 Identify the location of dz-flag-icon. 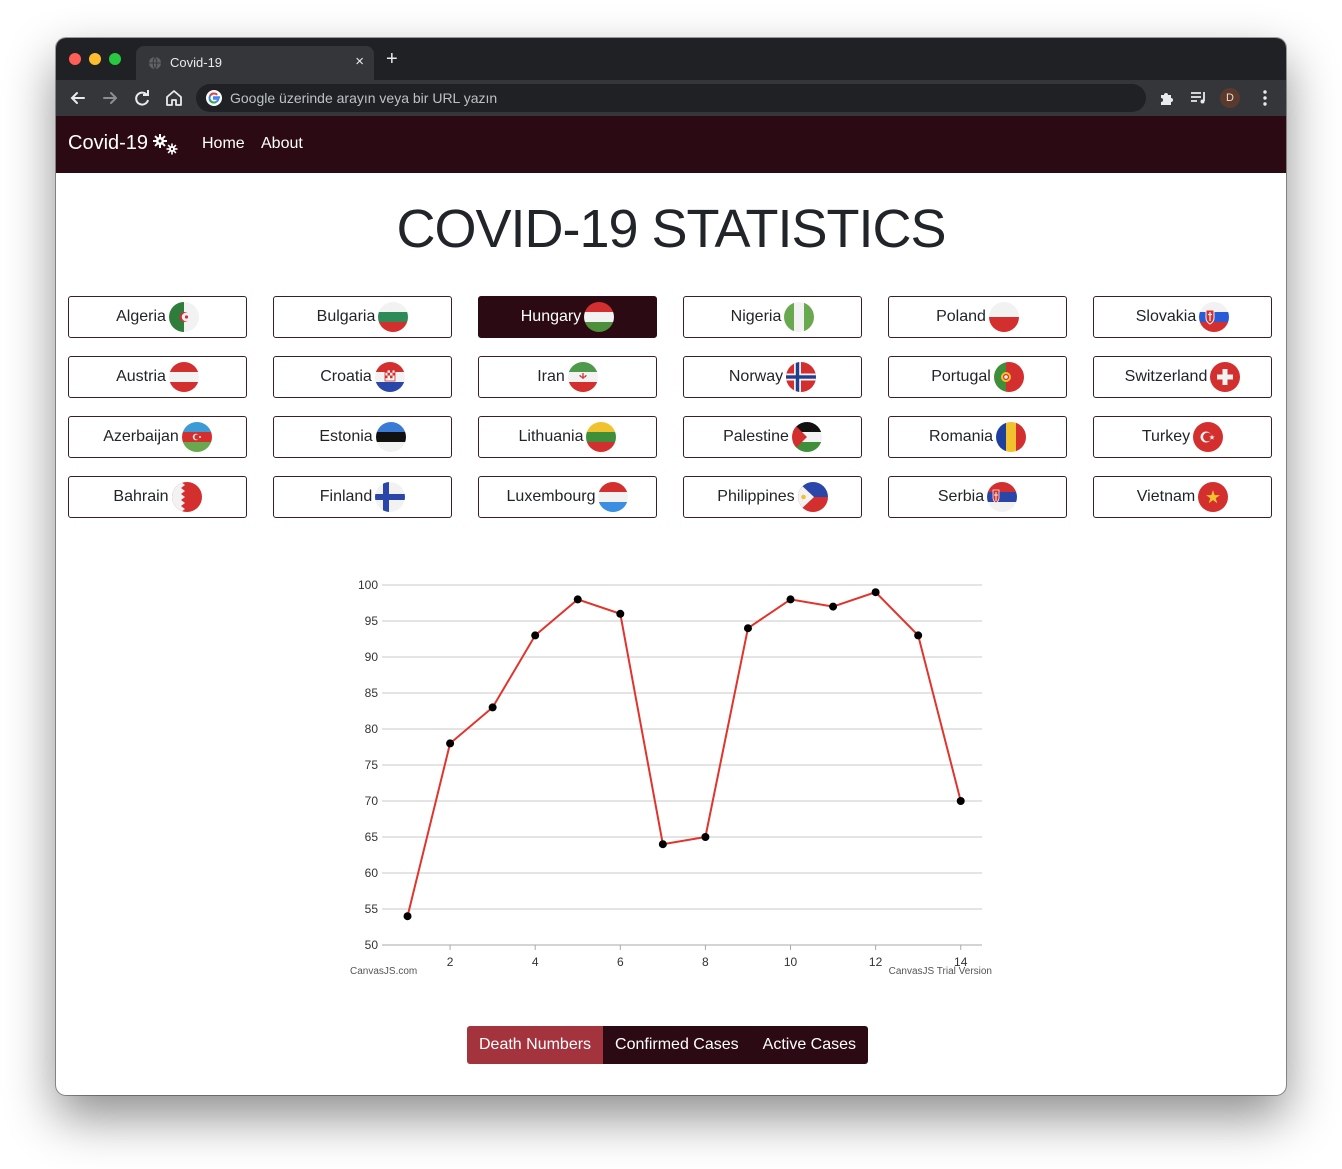
(183, 317).